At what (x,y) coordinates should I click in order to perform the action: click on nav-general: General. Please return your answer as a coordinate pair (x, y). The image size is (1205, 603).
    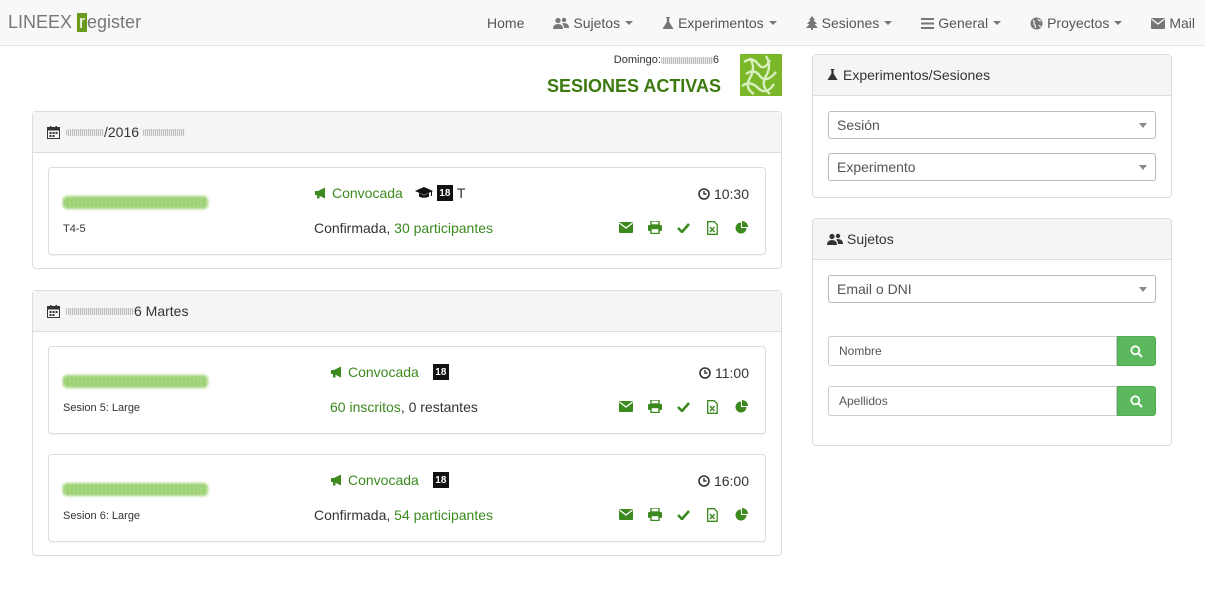
    Looking at the image, I should click on (961, 23).